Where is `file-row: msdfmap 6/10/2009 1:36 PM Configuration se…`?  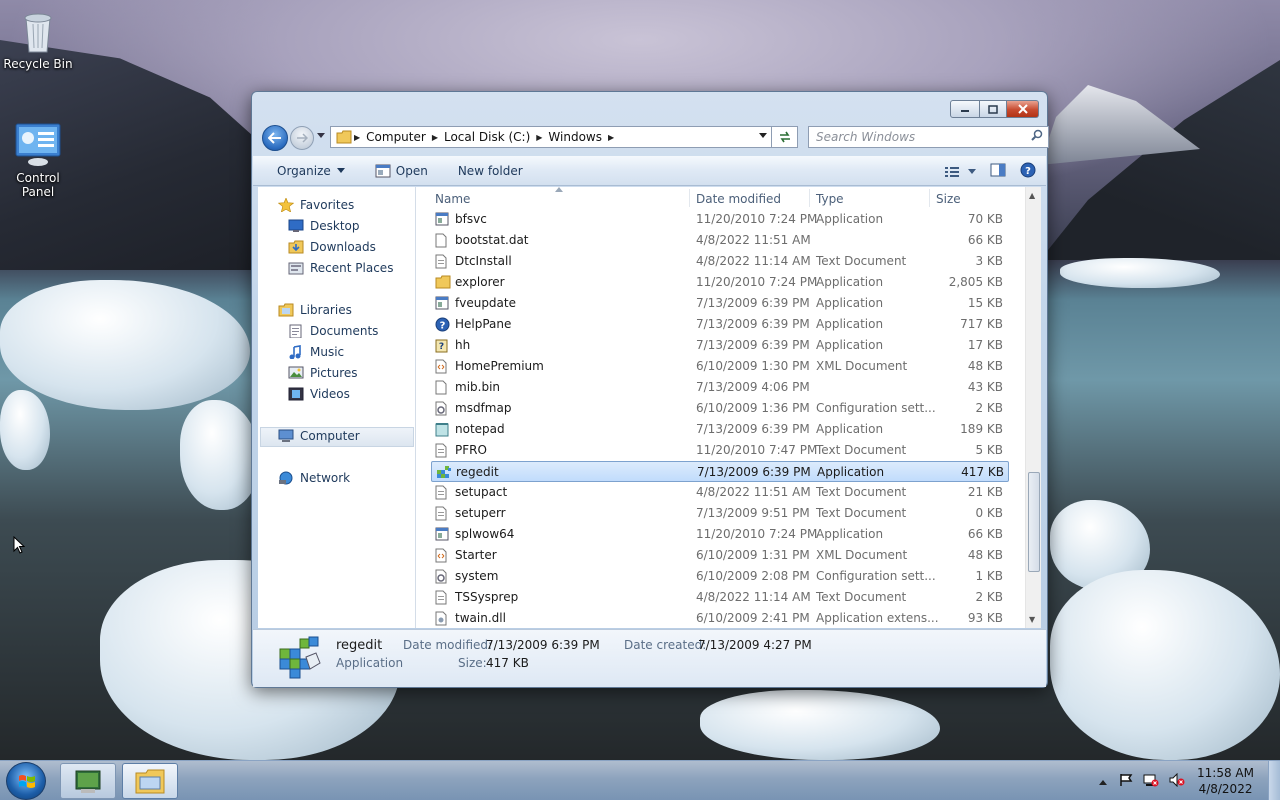 file-row: msdfmap 6/10/2009 1:36 PM Configuration se… is located at coordinates (720, 408).